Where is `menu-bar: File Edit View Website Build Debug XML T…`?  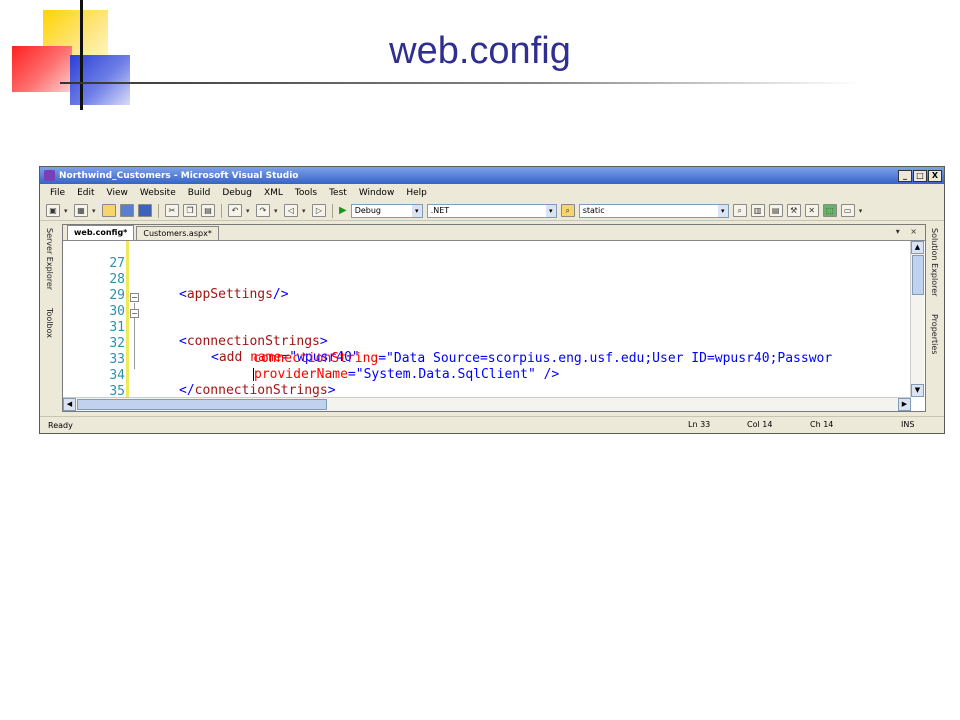 menu-bar: File Edit View Website Build Debug XML T… is located at coordinates (492, 192).